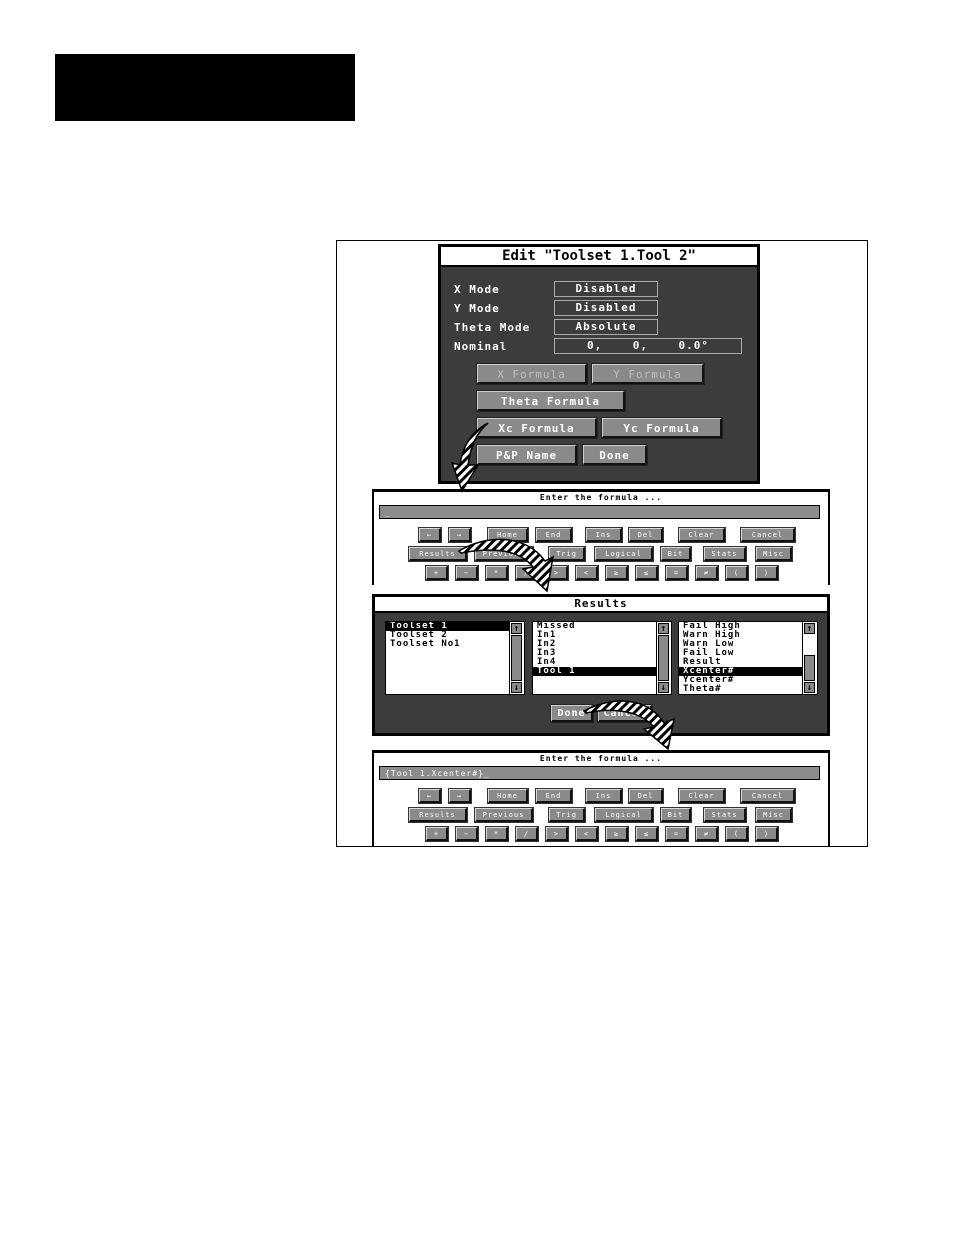 This screenshot has width=954, height=1235. I want to click on toolset-list: Toolset 1 Toolset 2 Toolset No1 ↑ ↓, so click(455, 658).